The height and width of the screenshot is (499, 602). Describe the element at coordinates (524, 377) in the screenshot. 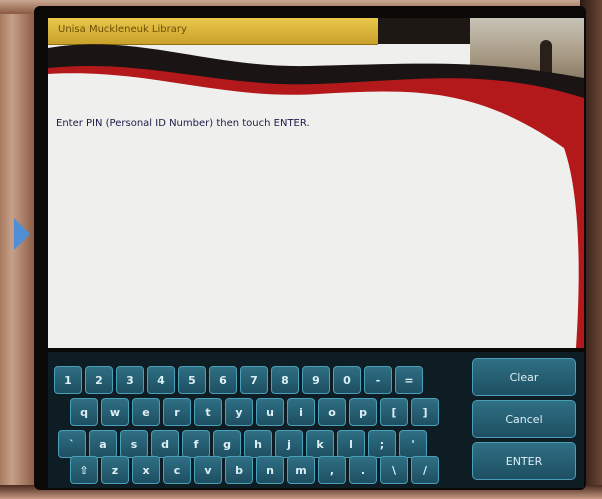

I see `clear-button: Clear` at that location.